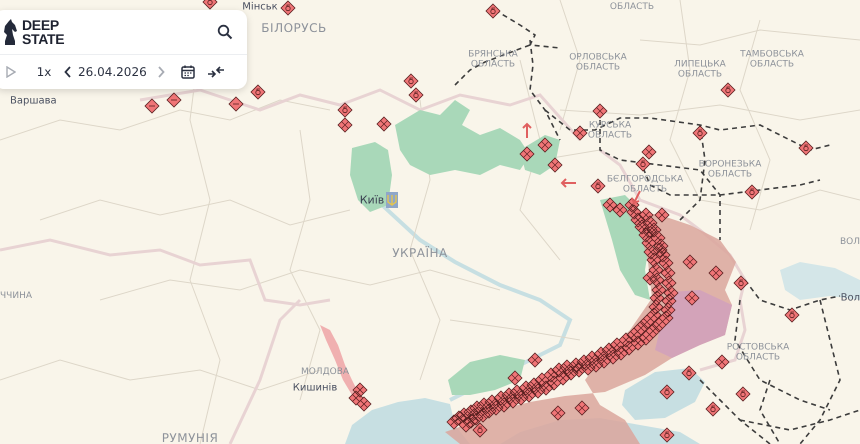 Image resolution: width=860 pixels, height=444 pixels. What do you see at coordinates (10, 32) in the screenshot?
I see `chess-knight-icon` at bounding box center [10, 32].